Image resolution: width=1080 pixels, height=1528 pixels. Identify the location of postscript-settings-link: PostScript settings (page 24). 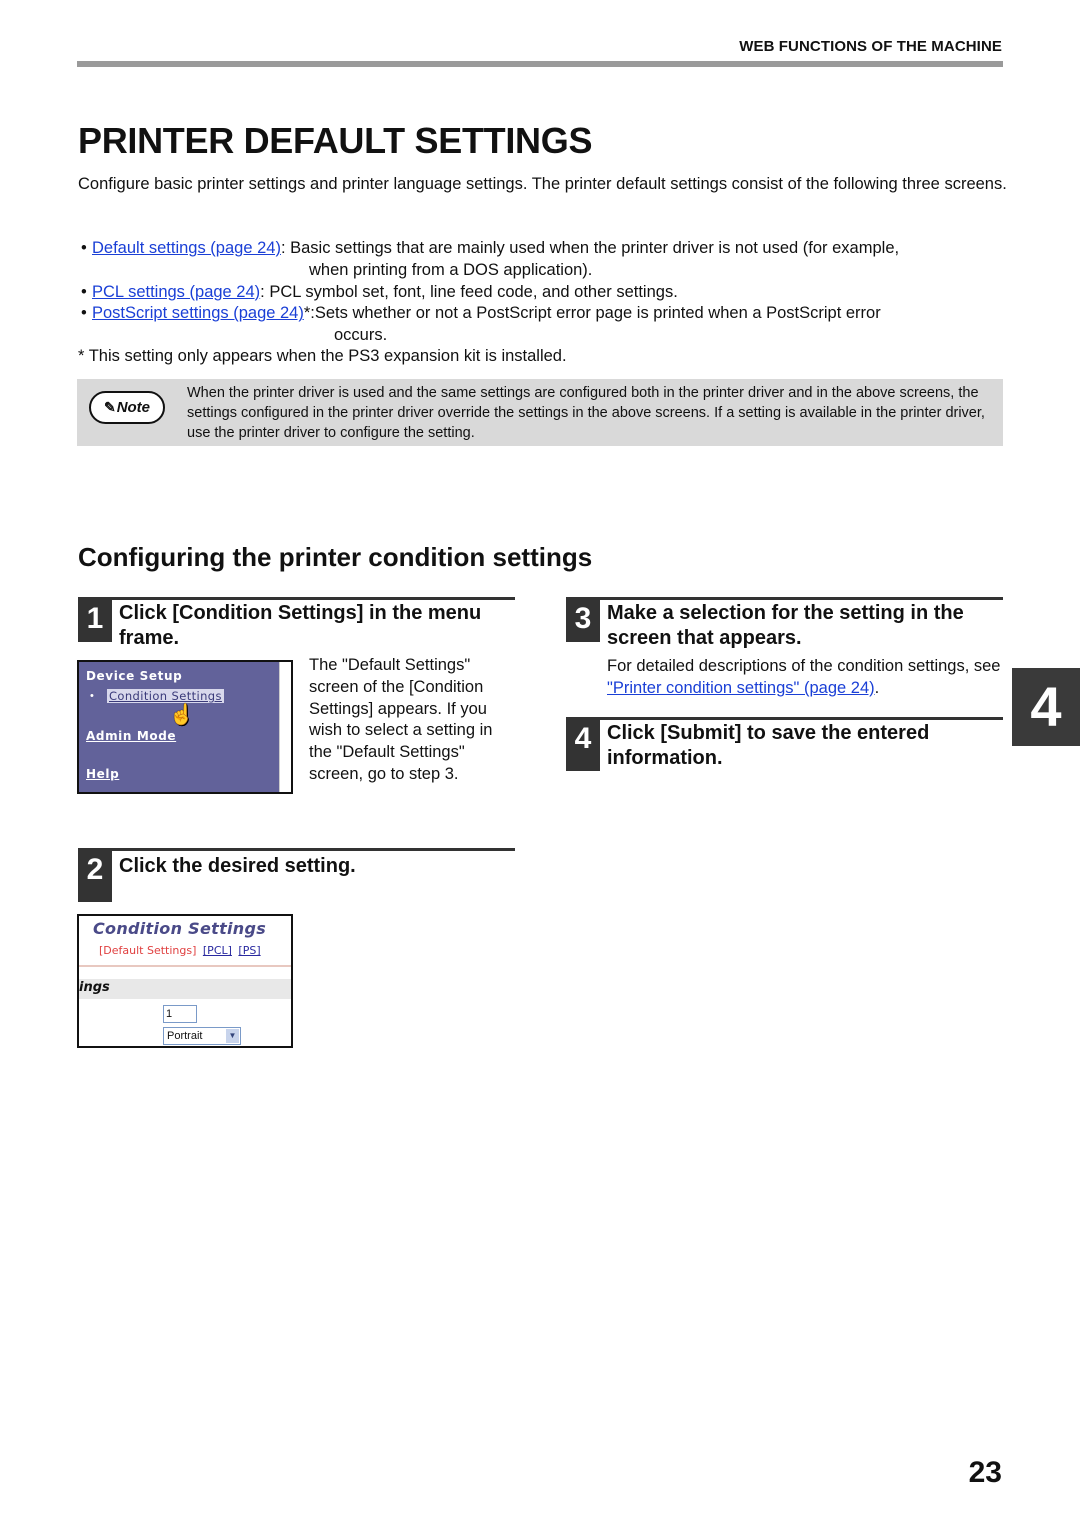
(198, 313).